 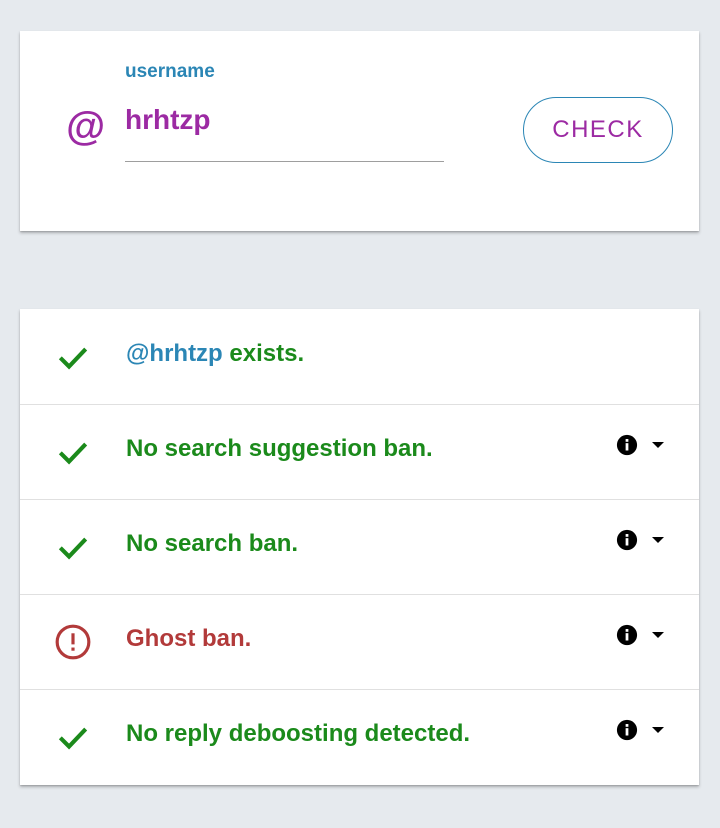 I want to click on alert-circle-icon, so click(x=73, y=642).